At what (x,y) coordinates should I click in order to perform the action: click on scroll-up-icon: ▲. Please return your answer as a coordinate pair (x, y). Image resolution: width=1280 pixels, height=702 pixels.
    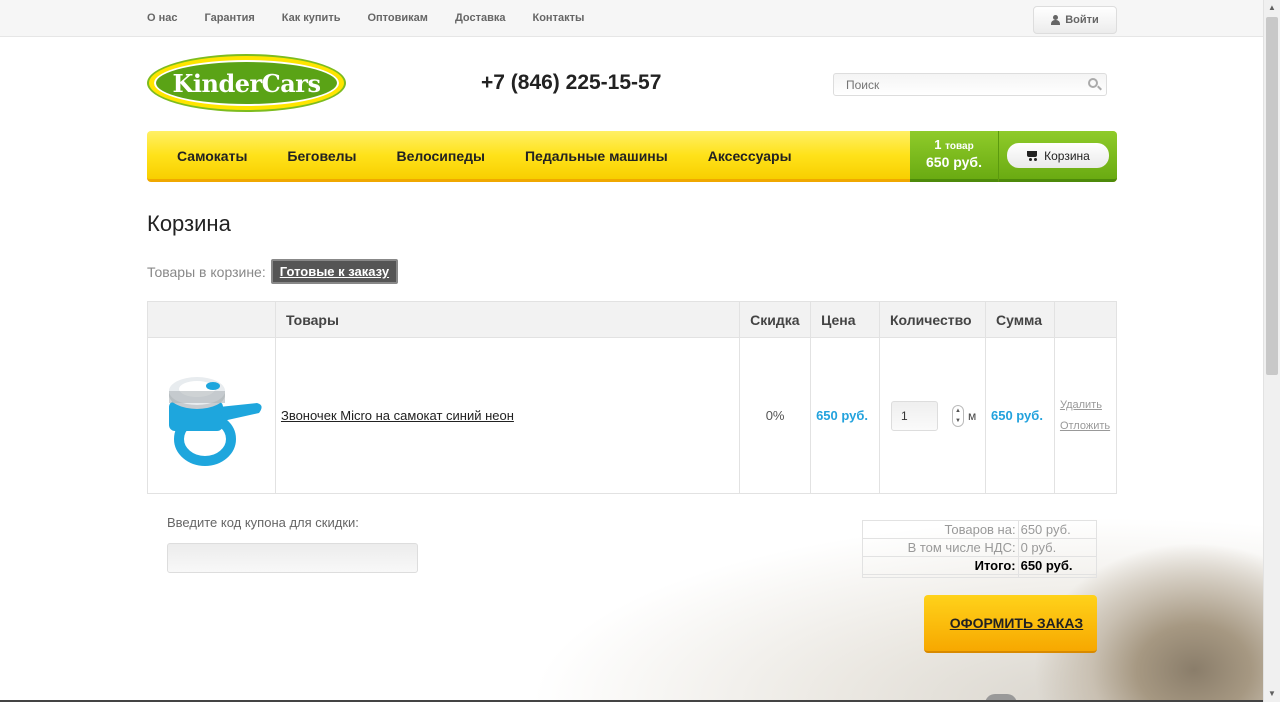
    Looking at the image, I should click on (1272, 8).